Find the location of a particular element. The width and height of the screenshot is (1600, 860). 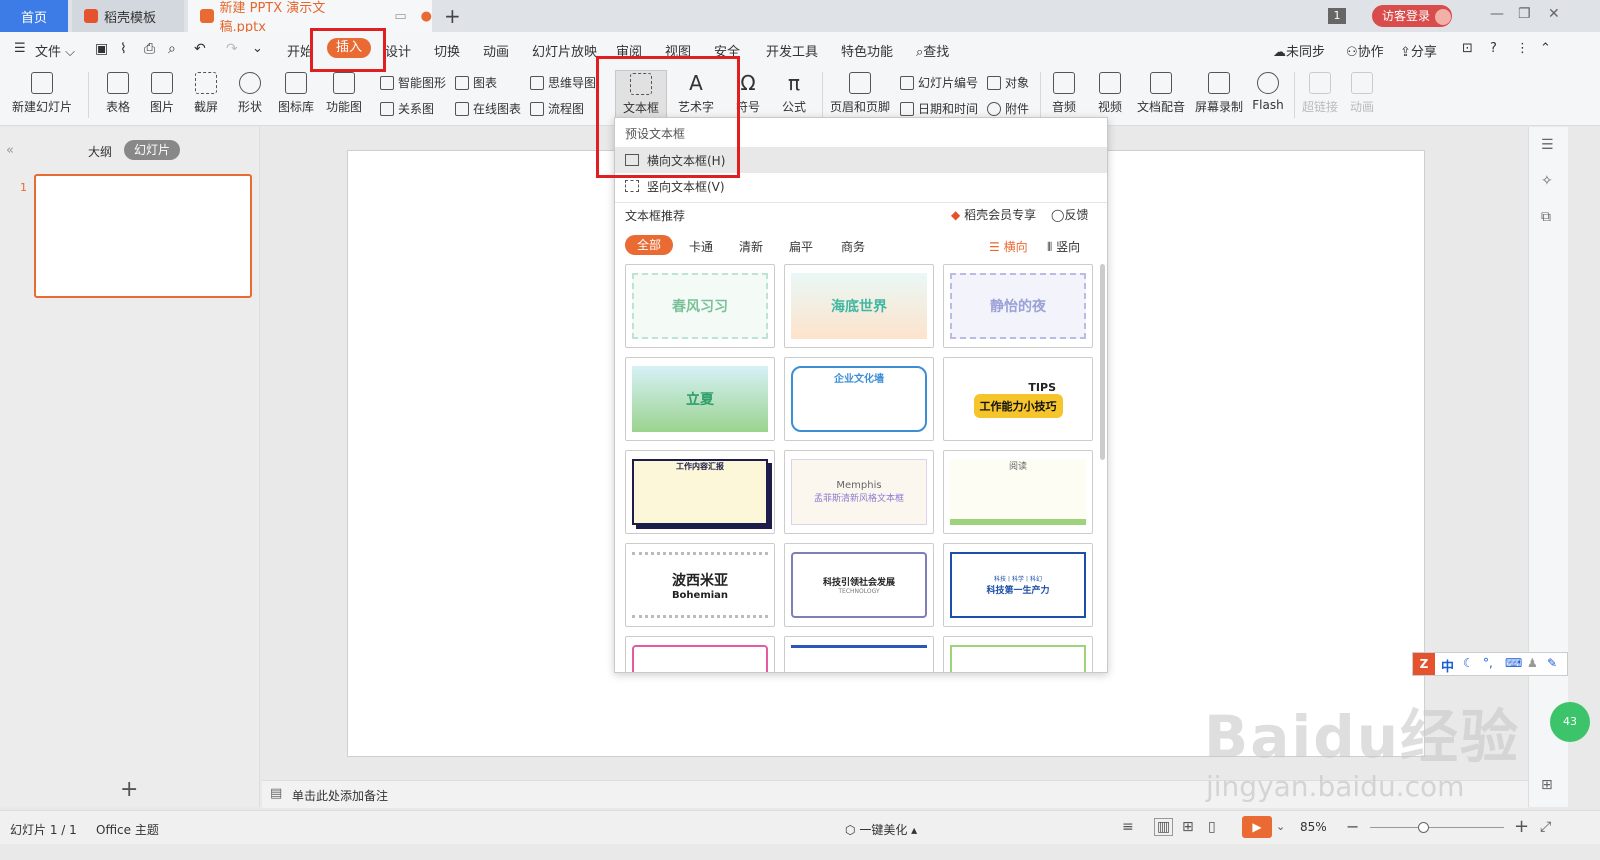

copy-icon: ⧉ is located at coordinates (1546, 217).